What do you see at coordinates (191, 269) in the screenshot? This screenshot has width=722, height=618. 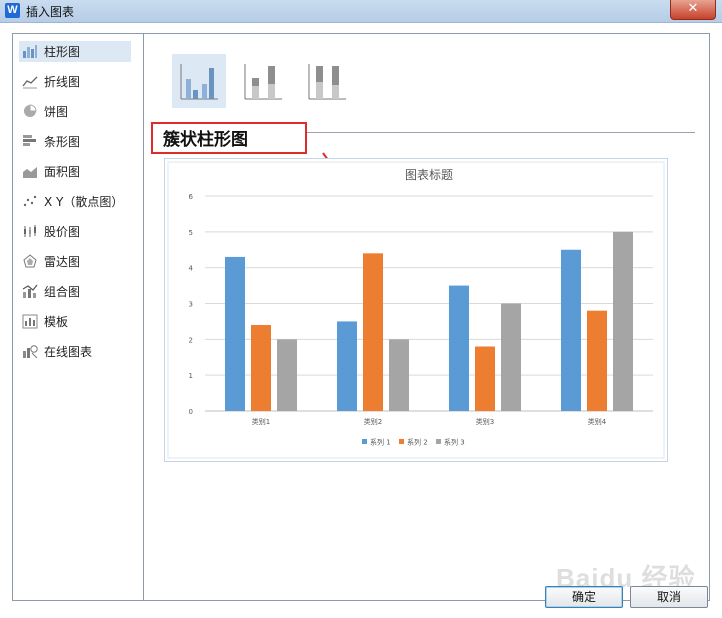 I see `y-tick-label: 4` at bounding box center [191, 269].